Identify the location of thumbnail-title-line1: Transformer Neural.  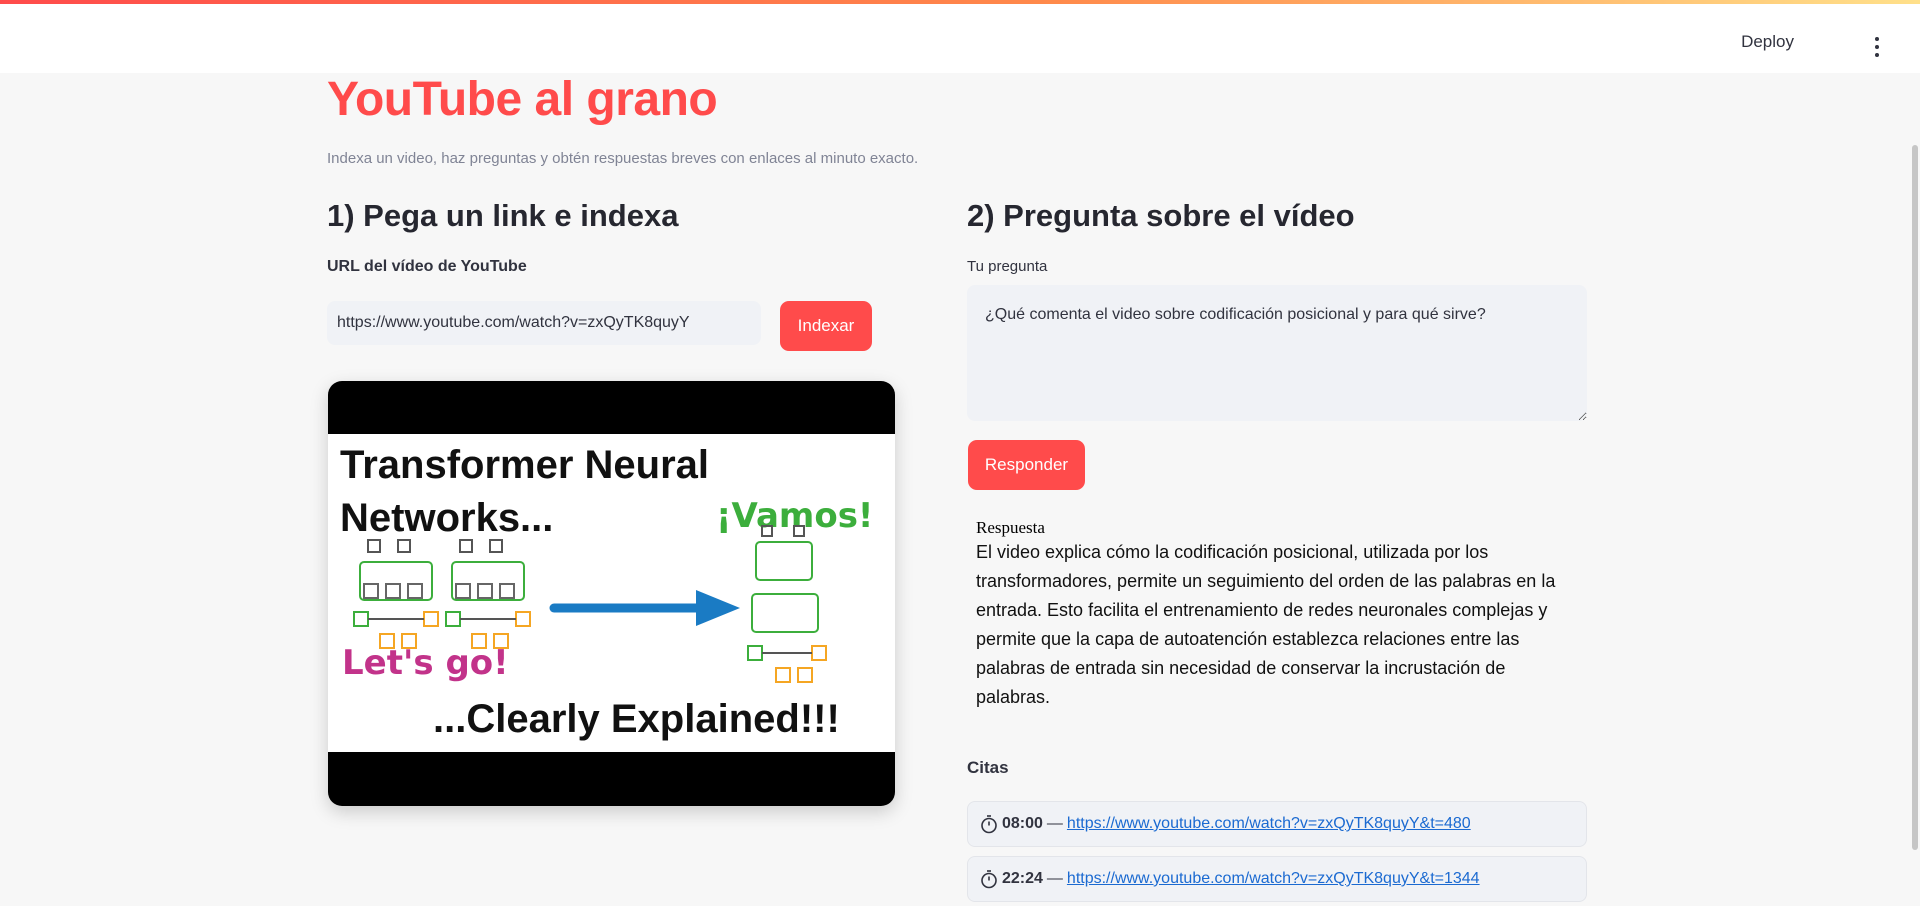
(524, 465).